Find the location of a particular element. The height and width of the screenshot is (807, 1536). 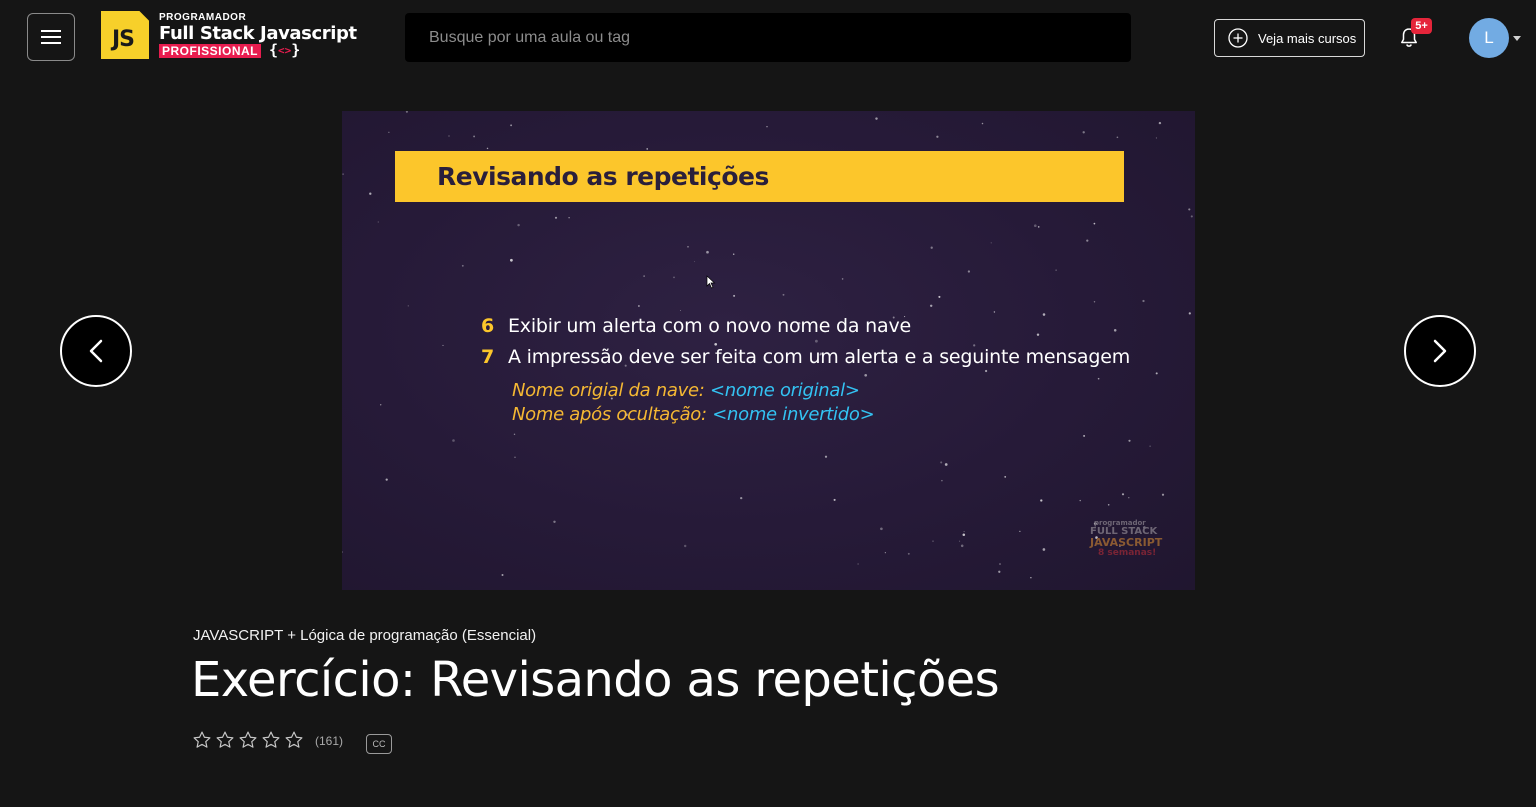

notification-badge: 5+ is located at coordinates (1421, 26).